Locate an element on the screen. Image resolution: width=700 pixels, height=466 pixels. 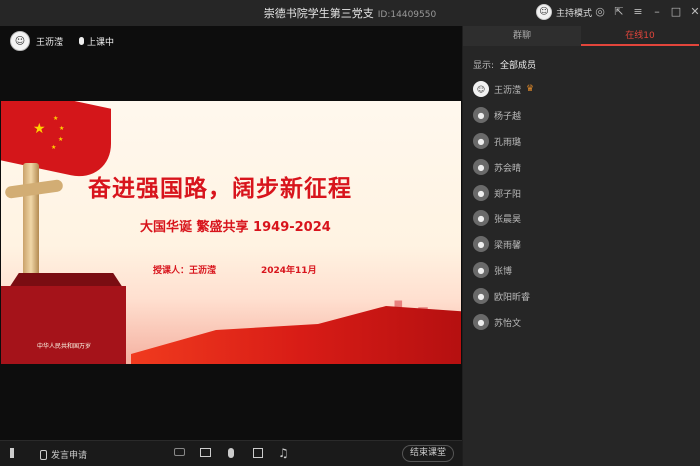
list-item: ● 苏会晴 is located at coordinates (497, 167).